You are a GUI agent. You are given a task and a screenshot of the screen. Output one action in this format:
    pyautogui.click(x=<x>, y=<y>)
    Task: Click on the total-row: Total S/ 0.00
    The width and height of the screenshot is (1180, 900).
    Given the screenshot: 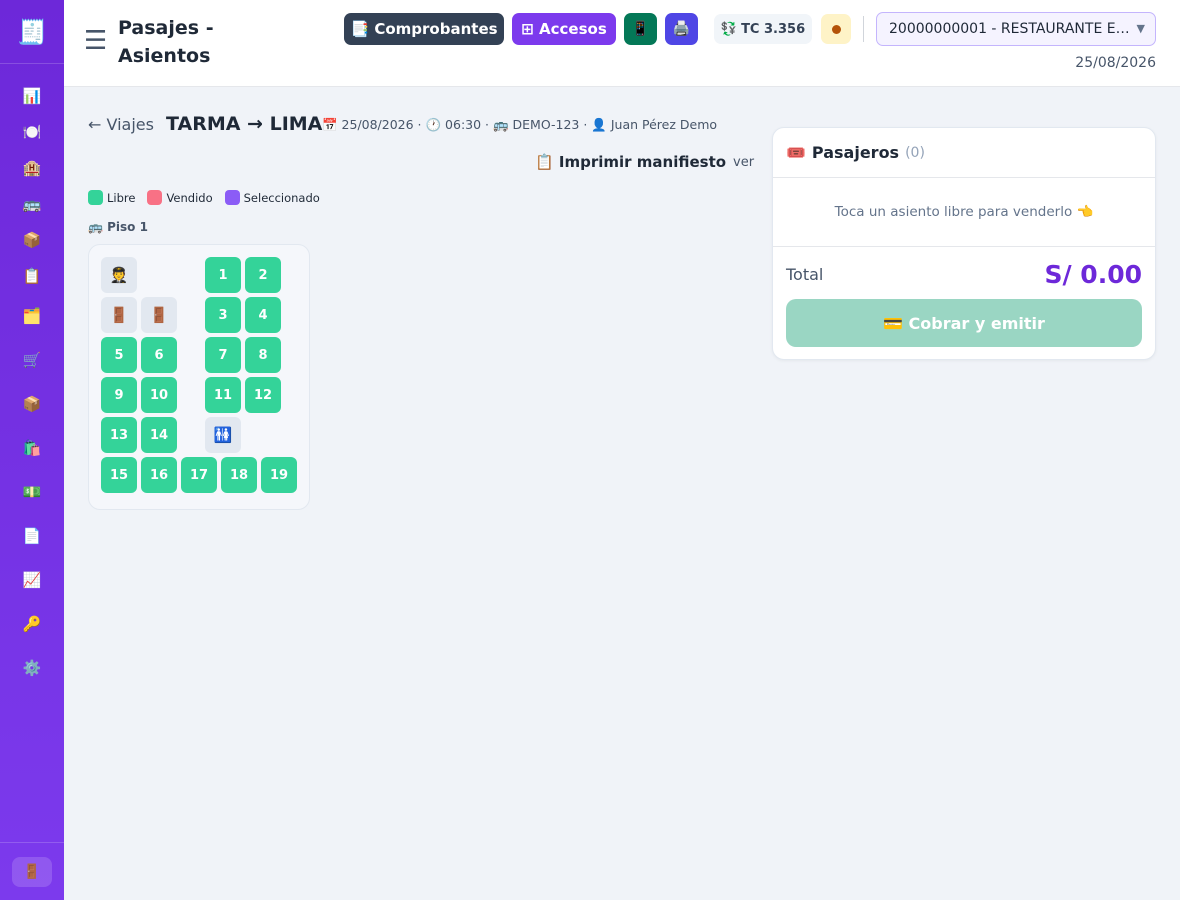 What is the action you would take?
    pyautogui.click(x=964, y=274)
    